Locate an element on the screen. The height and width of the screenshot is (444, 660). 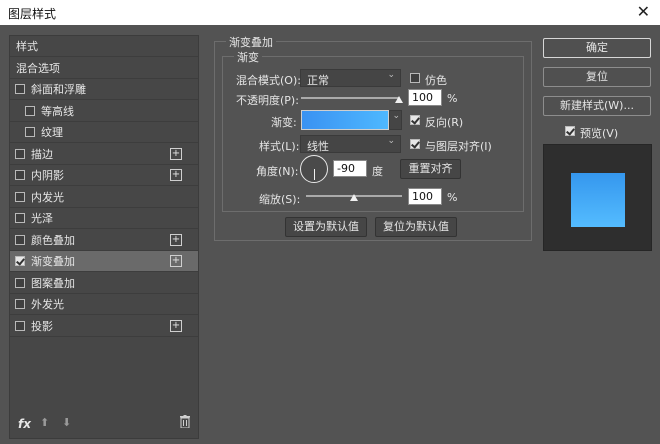
style-item: 颜色叠加 + is located at coordinates (104, 240).